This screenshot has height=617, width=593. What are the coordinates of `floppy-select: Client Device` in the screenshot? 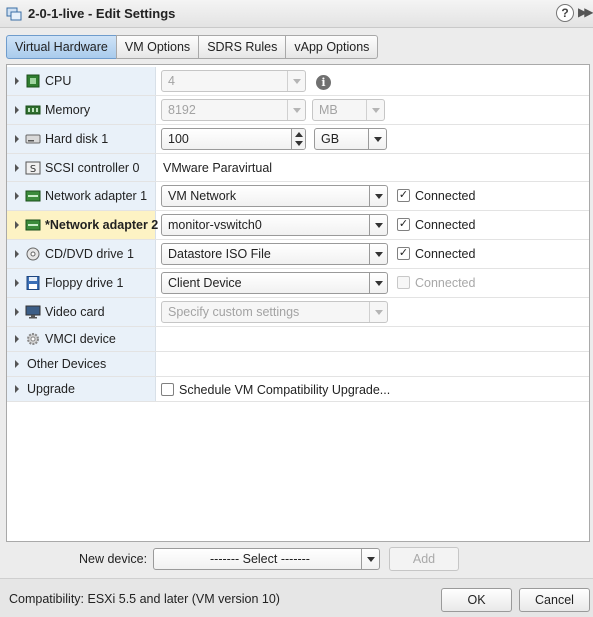 It's located at (274, 283).